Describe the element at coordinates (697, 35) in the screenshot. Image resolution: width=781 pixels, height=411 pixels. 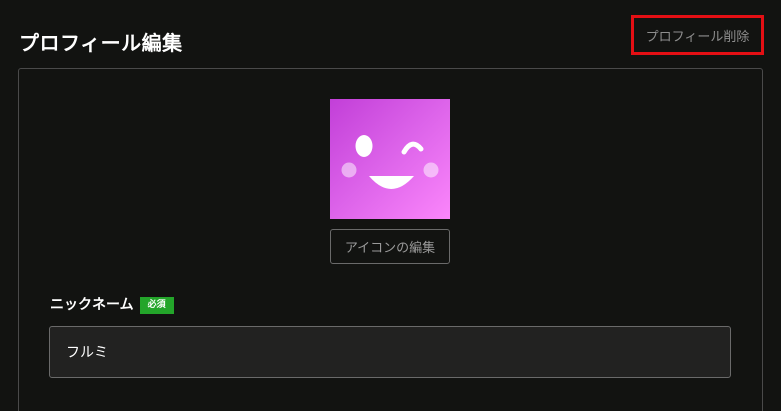
I see `delete-profile-button: プロフィール削除` at that location.